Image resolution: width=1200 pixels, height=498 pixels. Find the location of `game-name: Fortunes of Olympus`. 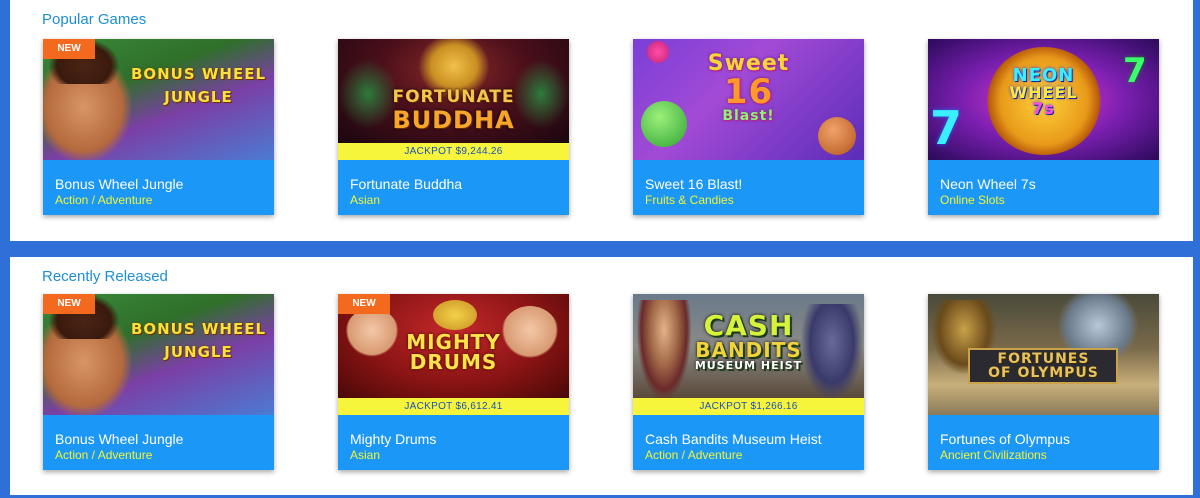

game-name: Fortunes of Olympus is located at coordinates (1005, 439).